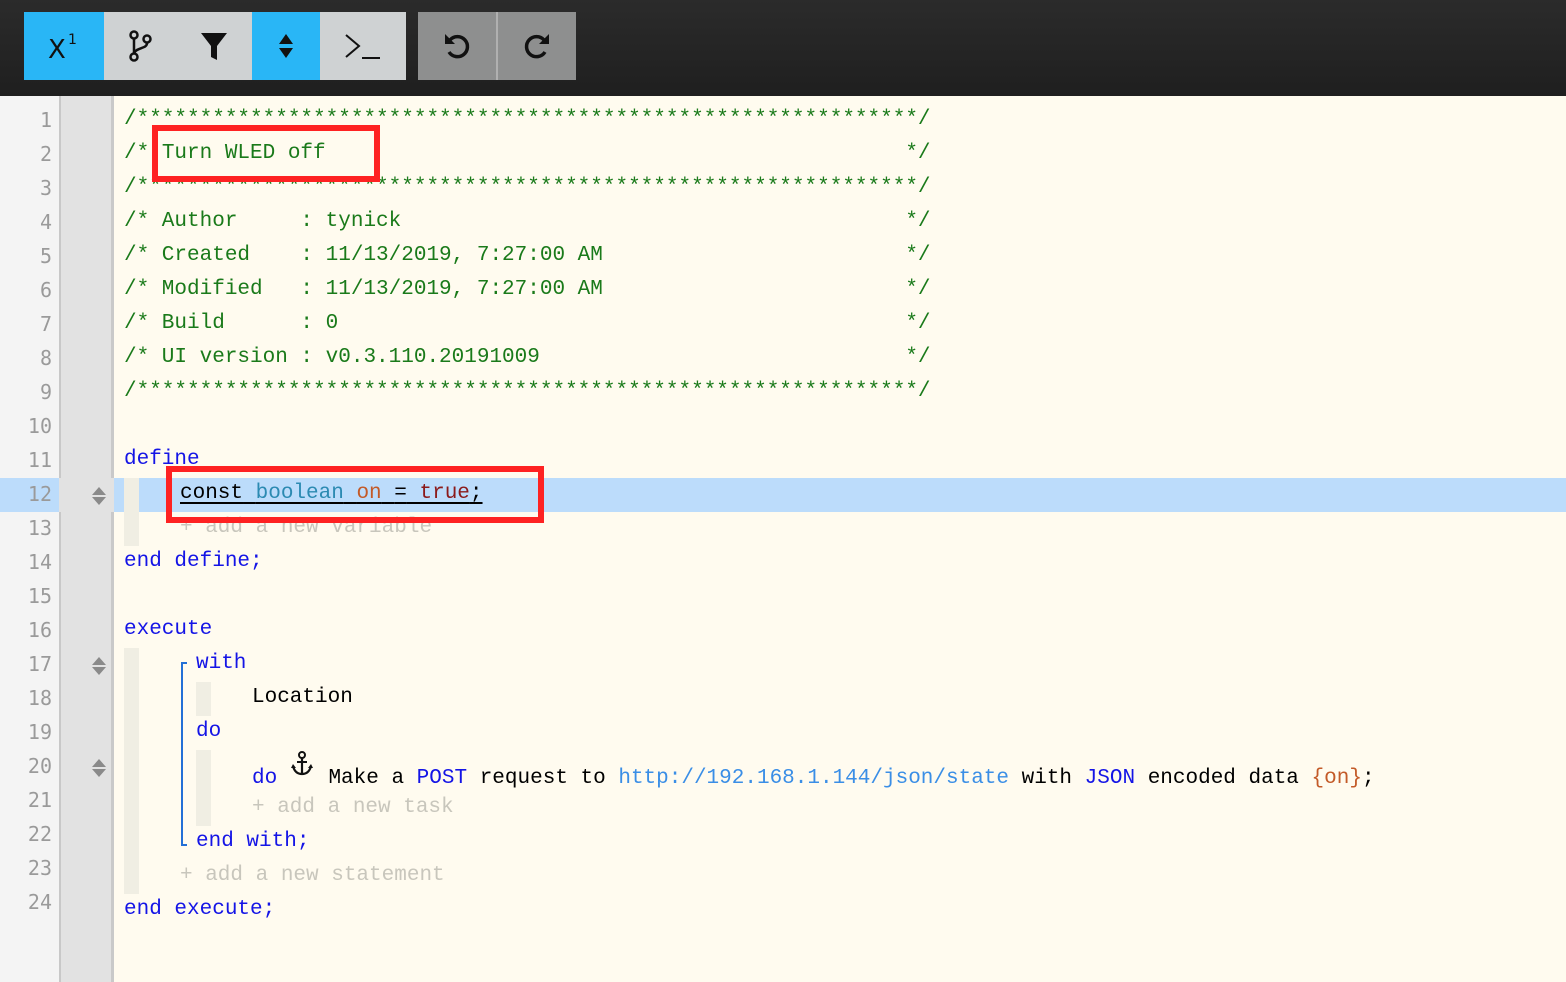 Image resolution: width=1566 pixels, height=982 pixels. What do you see at coordinates (527, 221) in the screenshot?
I see `header-author-line: /* Author : tynick */` at bounding box center [527, 221].